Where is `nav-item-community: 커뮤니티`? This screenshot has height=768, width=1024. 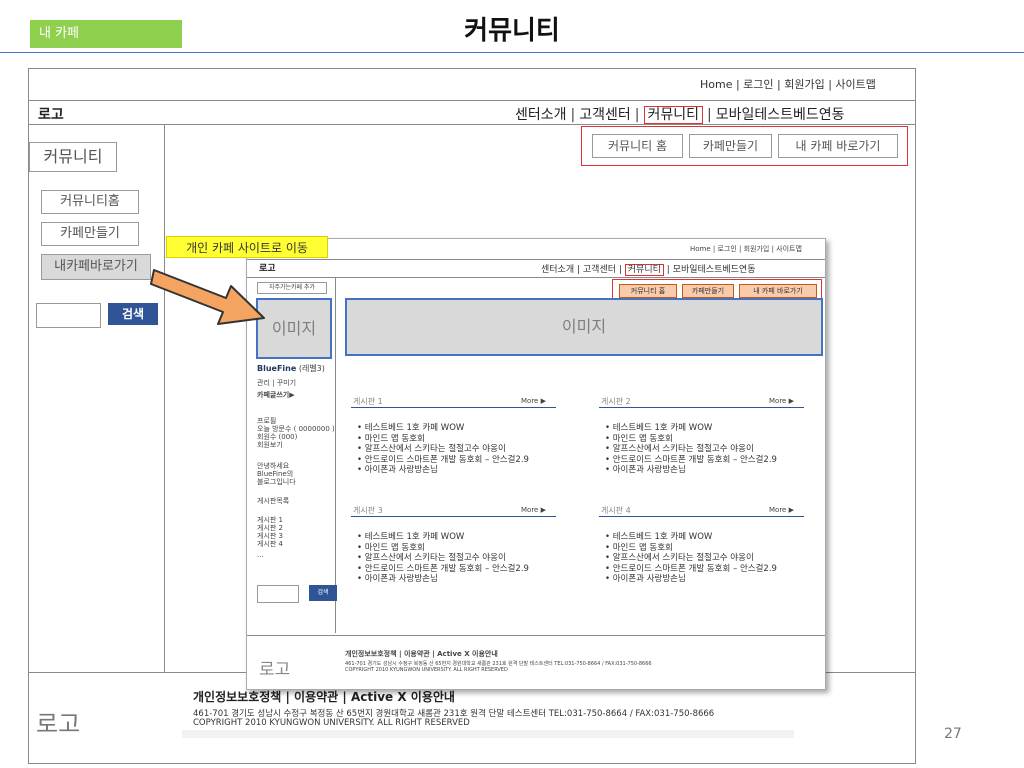 nav-item-community: 커뮤니티 is located at coordinates (673, 115).